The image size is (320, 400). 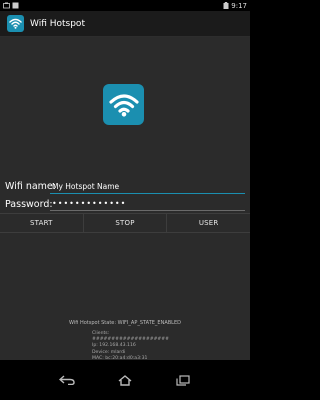 I want to click on home-icon, so click(x=125, y=380).